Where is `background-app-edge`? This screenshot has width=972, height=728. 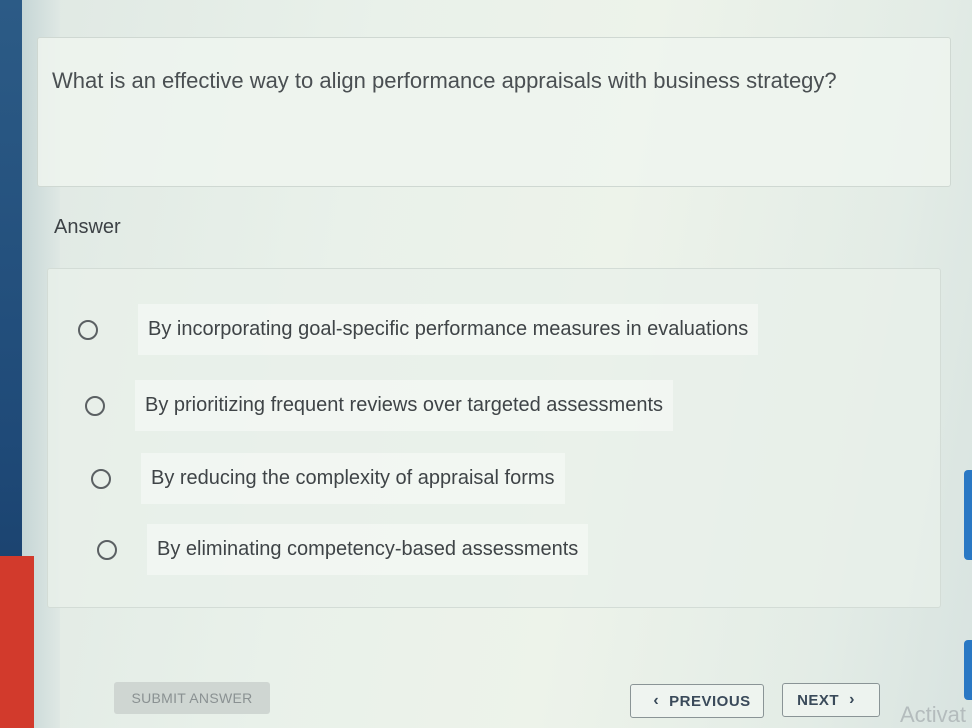
background-app-edge is located at coordinates (17, 642).